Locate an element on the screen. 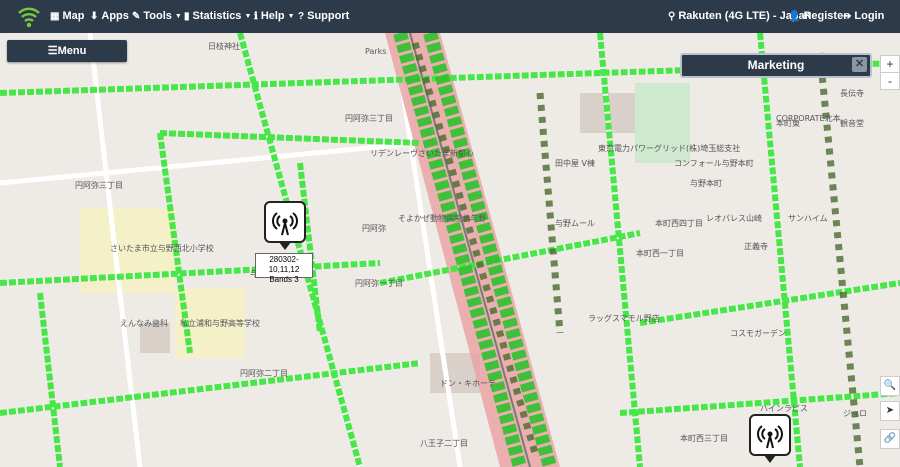  tower-popup: 280302-10,11,12 Bands 3 is located at coordinates (284, 268).